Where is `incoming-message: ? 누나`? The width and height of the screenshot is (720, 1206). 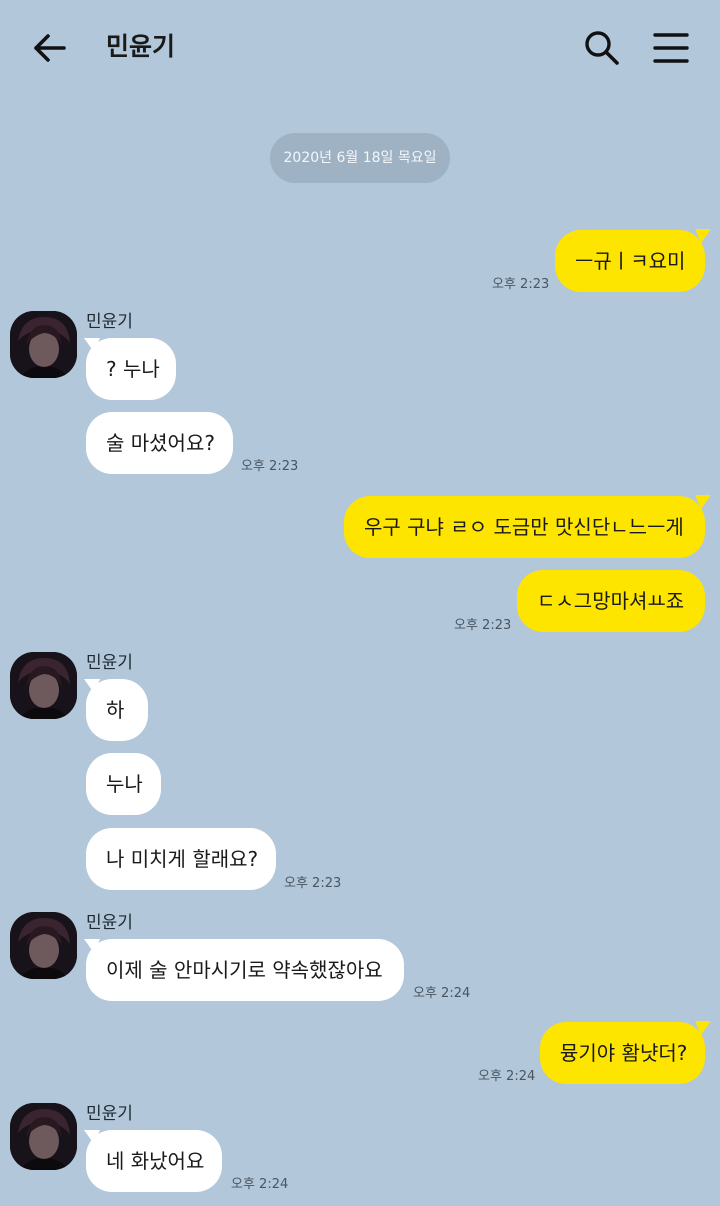
incoming-message: ? 누나 is located at coordinates (131, 369).